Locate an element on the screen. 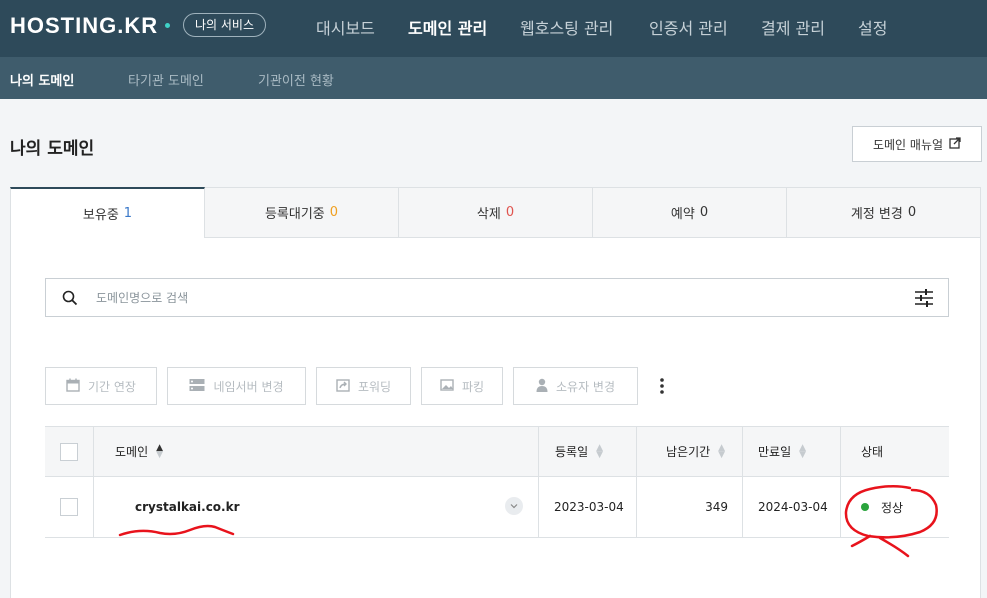 The height and width of the screenshot is (598, 987). status-dot-icon is located at coordinates (865, 507).